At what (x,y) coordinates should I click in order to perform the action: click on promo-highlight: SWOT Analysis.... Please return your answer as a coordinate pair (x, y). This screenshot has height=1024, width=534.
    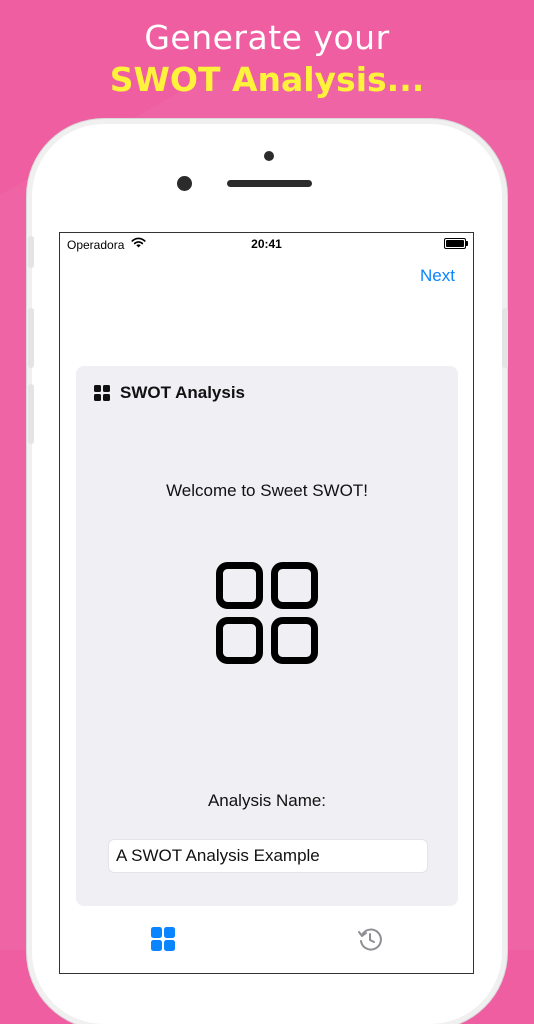
    Looking at the image, I should click on (267, 79).